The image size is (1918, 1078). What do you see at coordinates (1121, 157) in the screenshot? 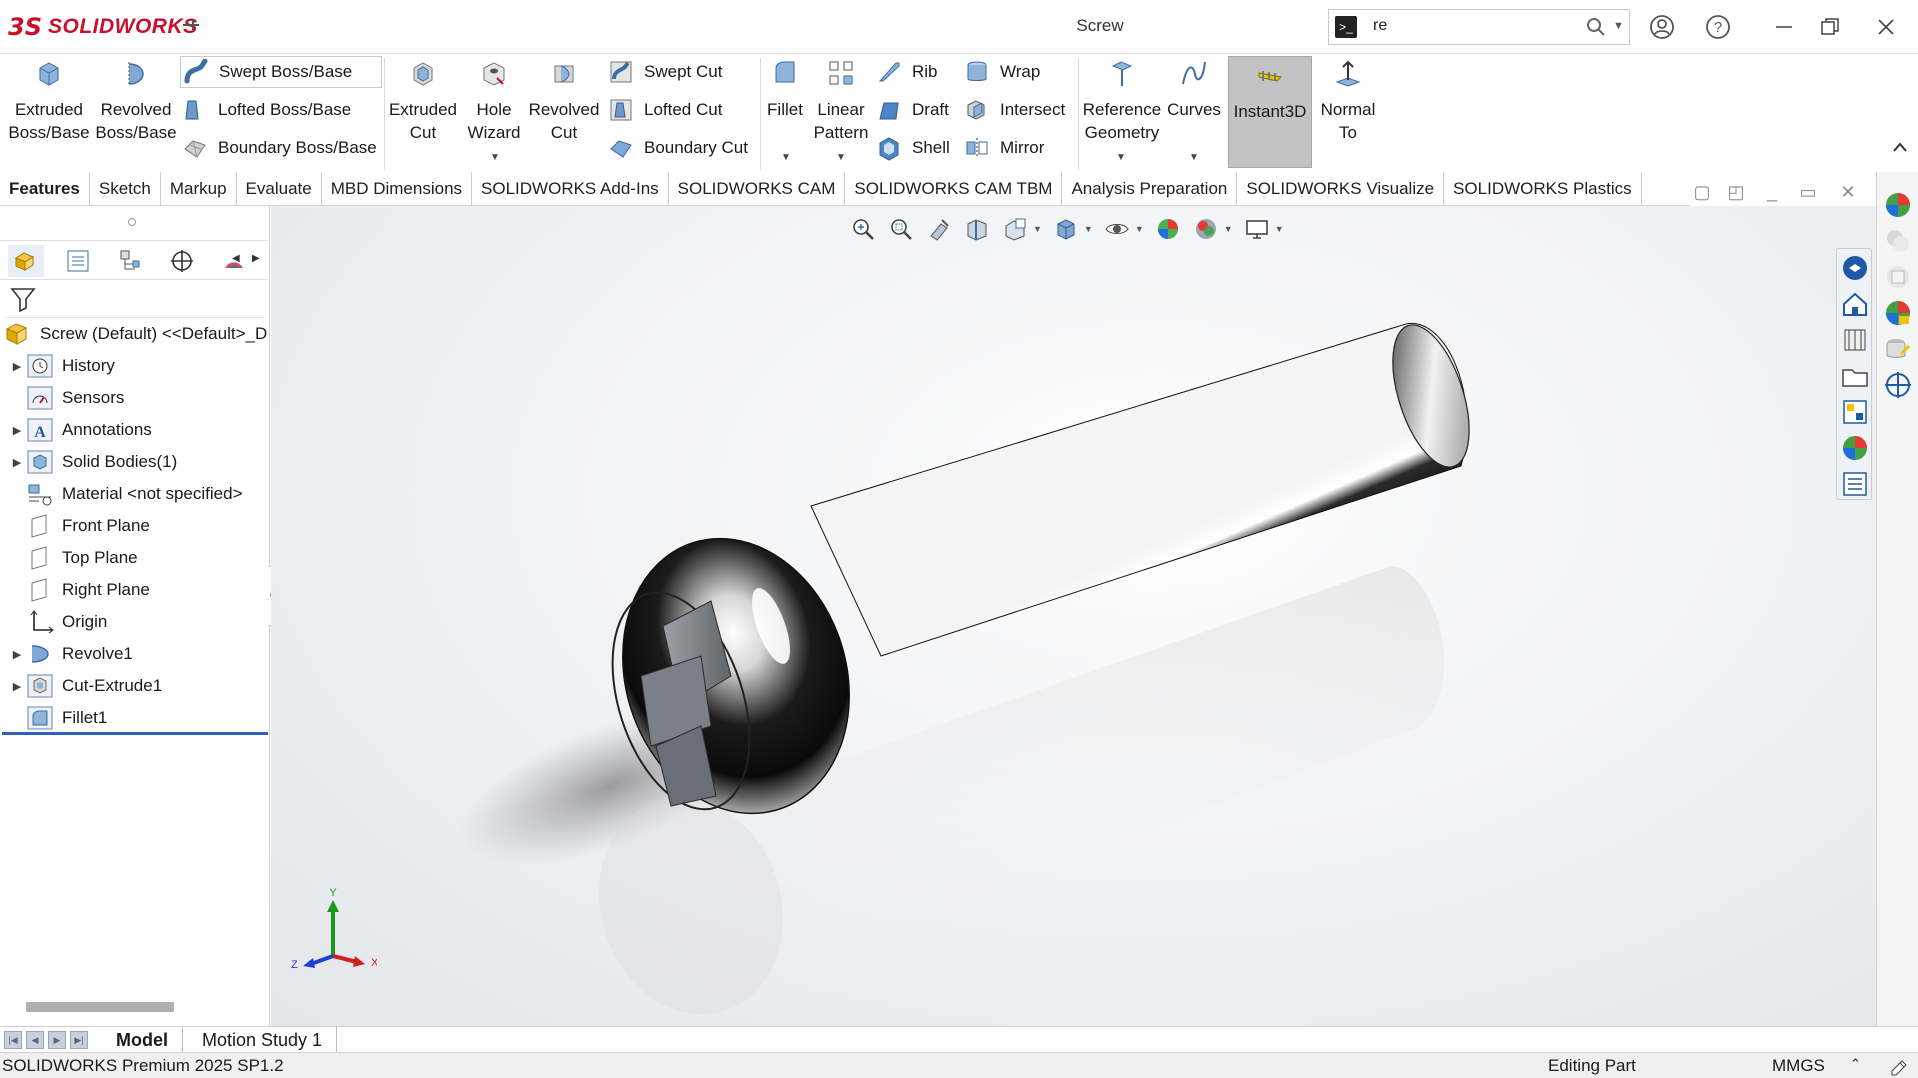
I see `reference-geometry-dropdown-icon: ▼` at bounding box center [1121, 157].